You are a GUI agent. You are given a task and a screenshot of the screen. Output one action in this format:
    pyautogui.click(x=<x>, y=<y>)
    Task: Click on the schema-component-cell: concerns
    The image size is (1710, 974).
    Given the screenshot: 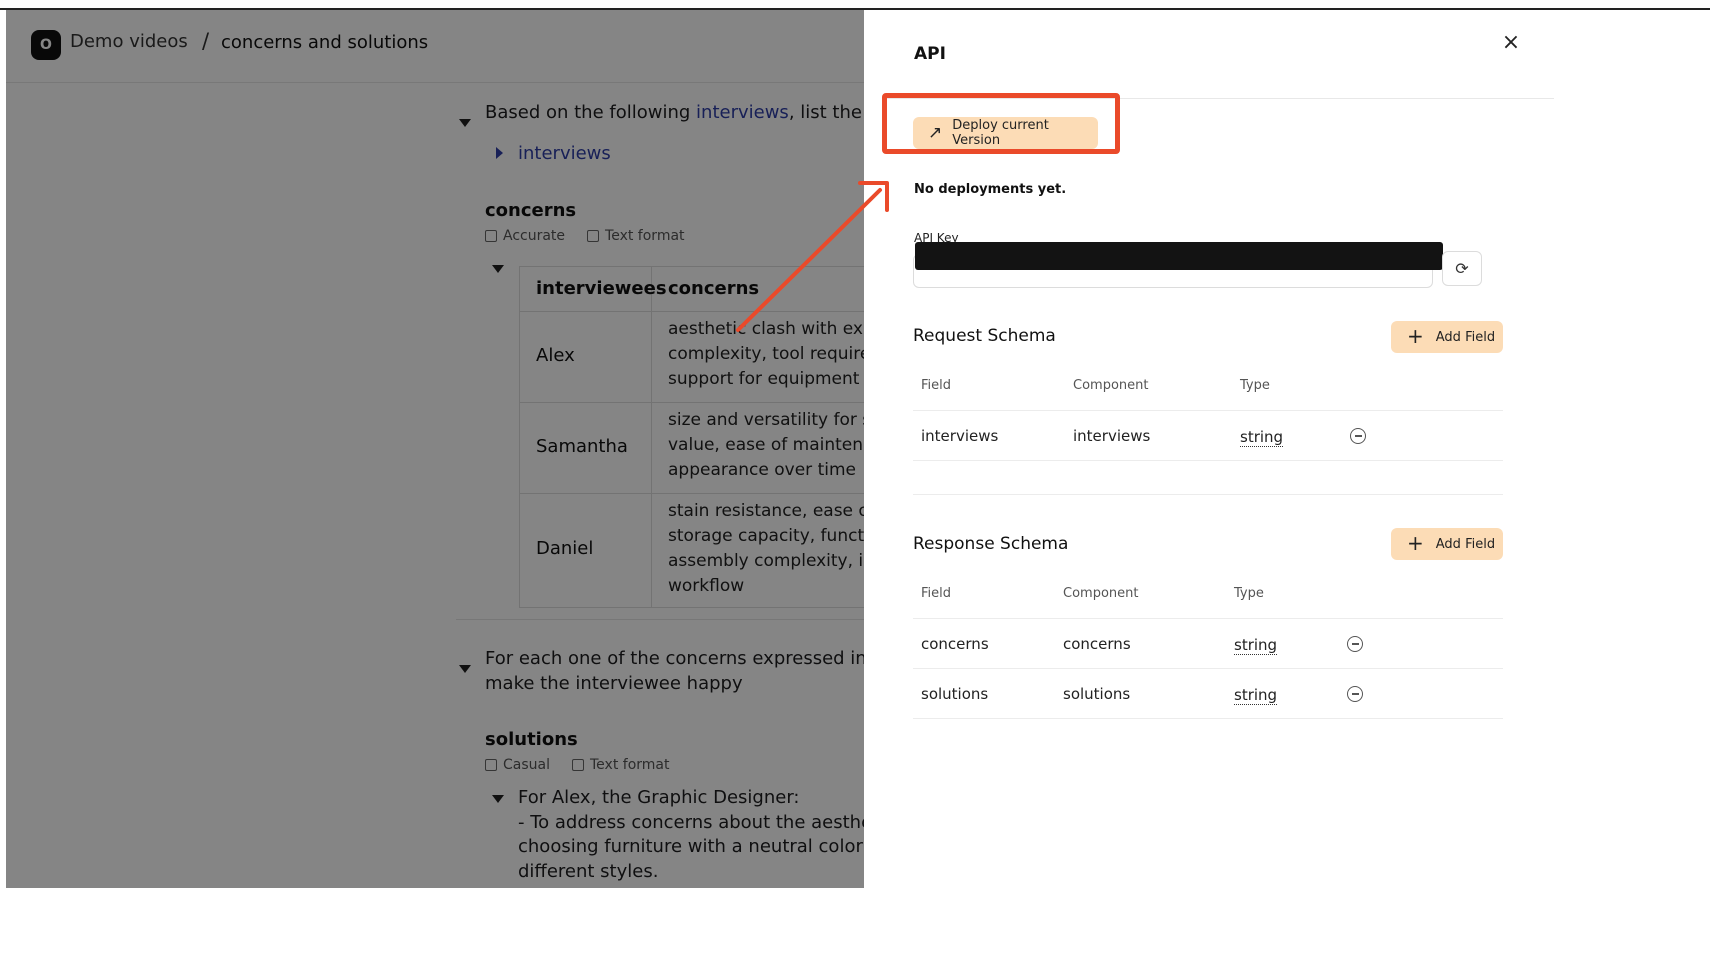 What is the action you would take?
    pyautogui.click(x=1097, y=644)
    